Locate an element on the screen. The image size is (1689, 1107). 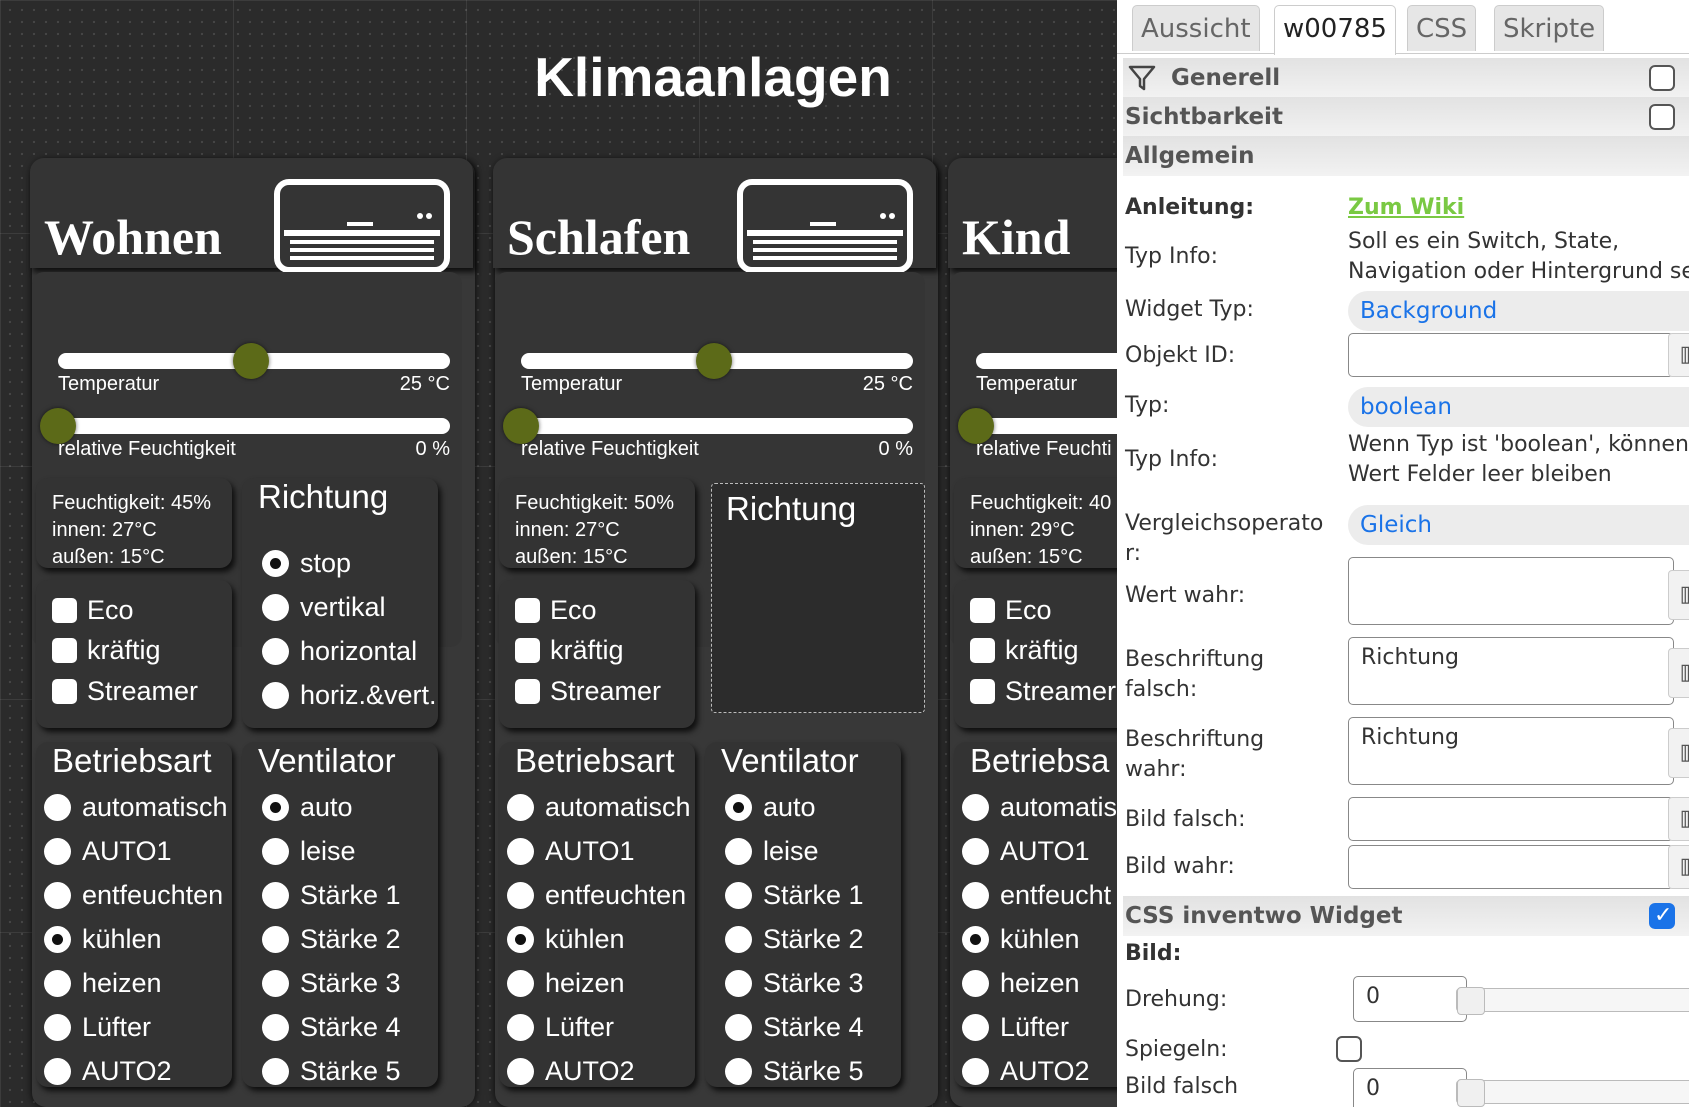
beschr-wahr-edit-button: ▥ is located at coordinates (1678, 753).